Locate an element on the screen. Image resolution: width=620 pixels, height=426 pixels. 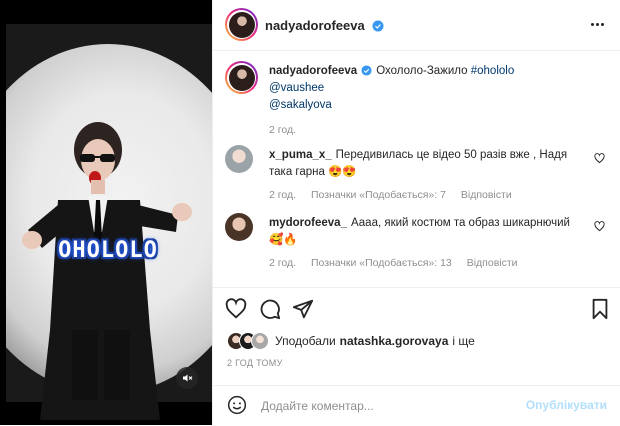
caption-text: Охололо-Зажило is located at coordinates (422, 71).